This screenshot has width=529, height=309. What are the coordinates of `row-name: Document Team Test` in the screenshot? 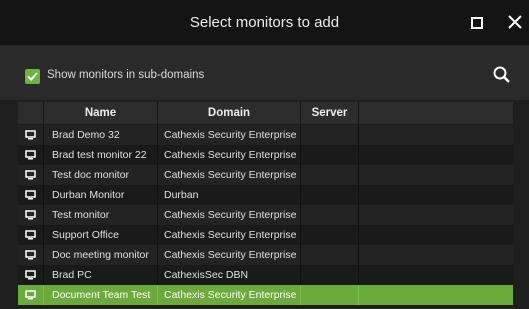 It's located at (101, 295).